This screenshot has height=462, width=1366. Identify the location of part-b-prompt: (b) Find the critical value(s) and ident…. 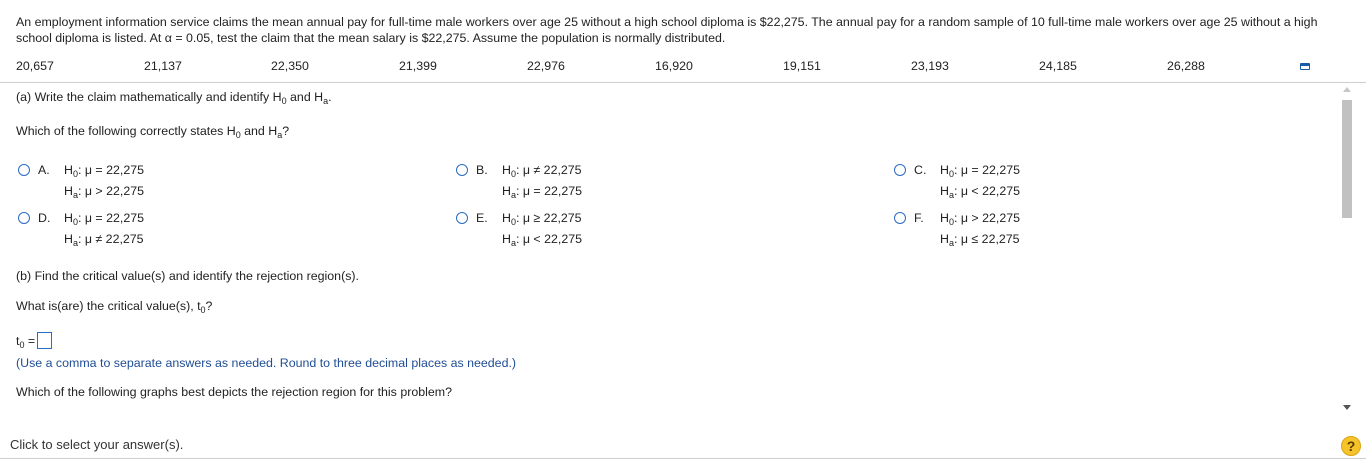
(187, 276).